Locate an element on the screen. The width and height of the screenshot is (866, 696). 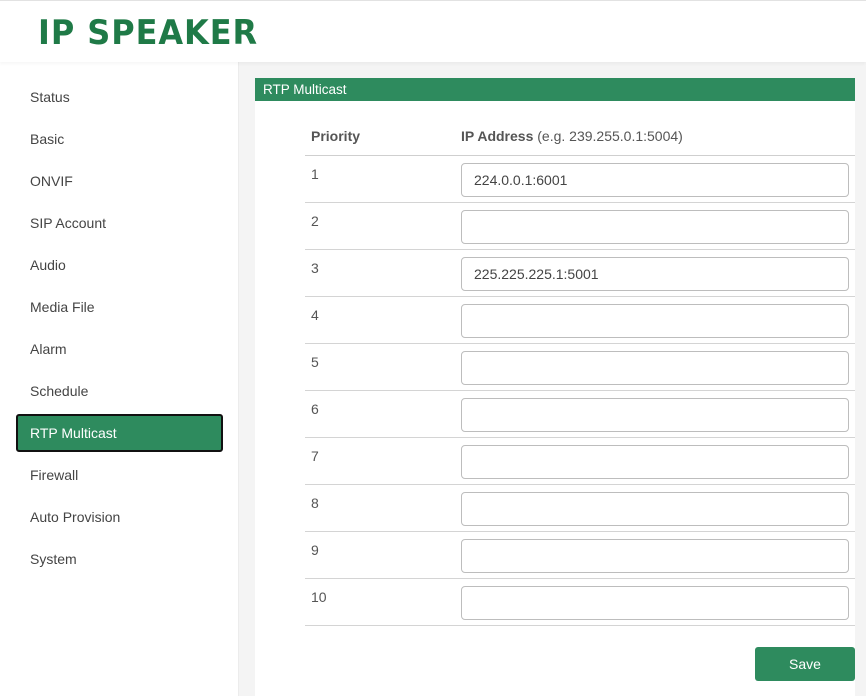
sidebar-item-label: ONVIF is located at coordinates (51, 181).